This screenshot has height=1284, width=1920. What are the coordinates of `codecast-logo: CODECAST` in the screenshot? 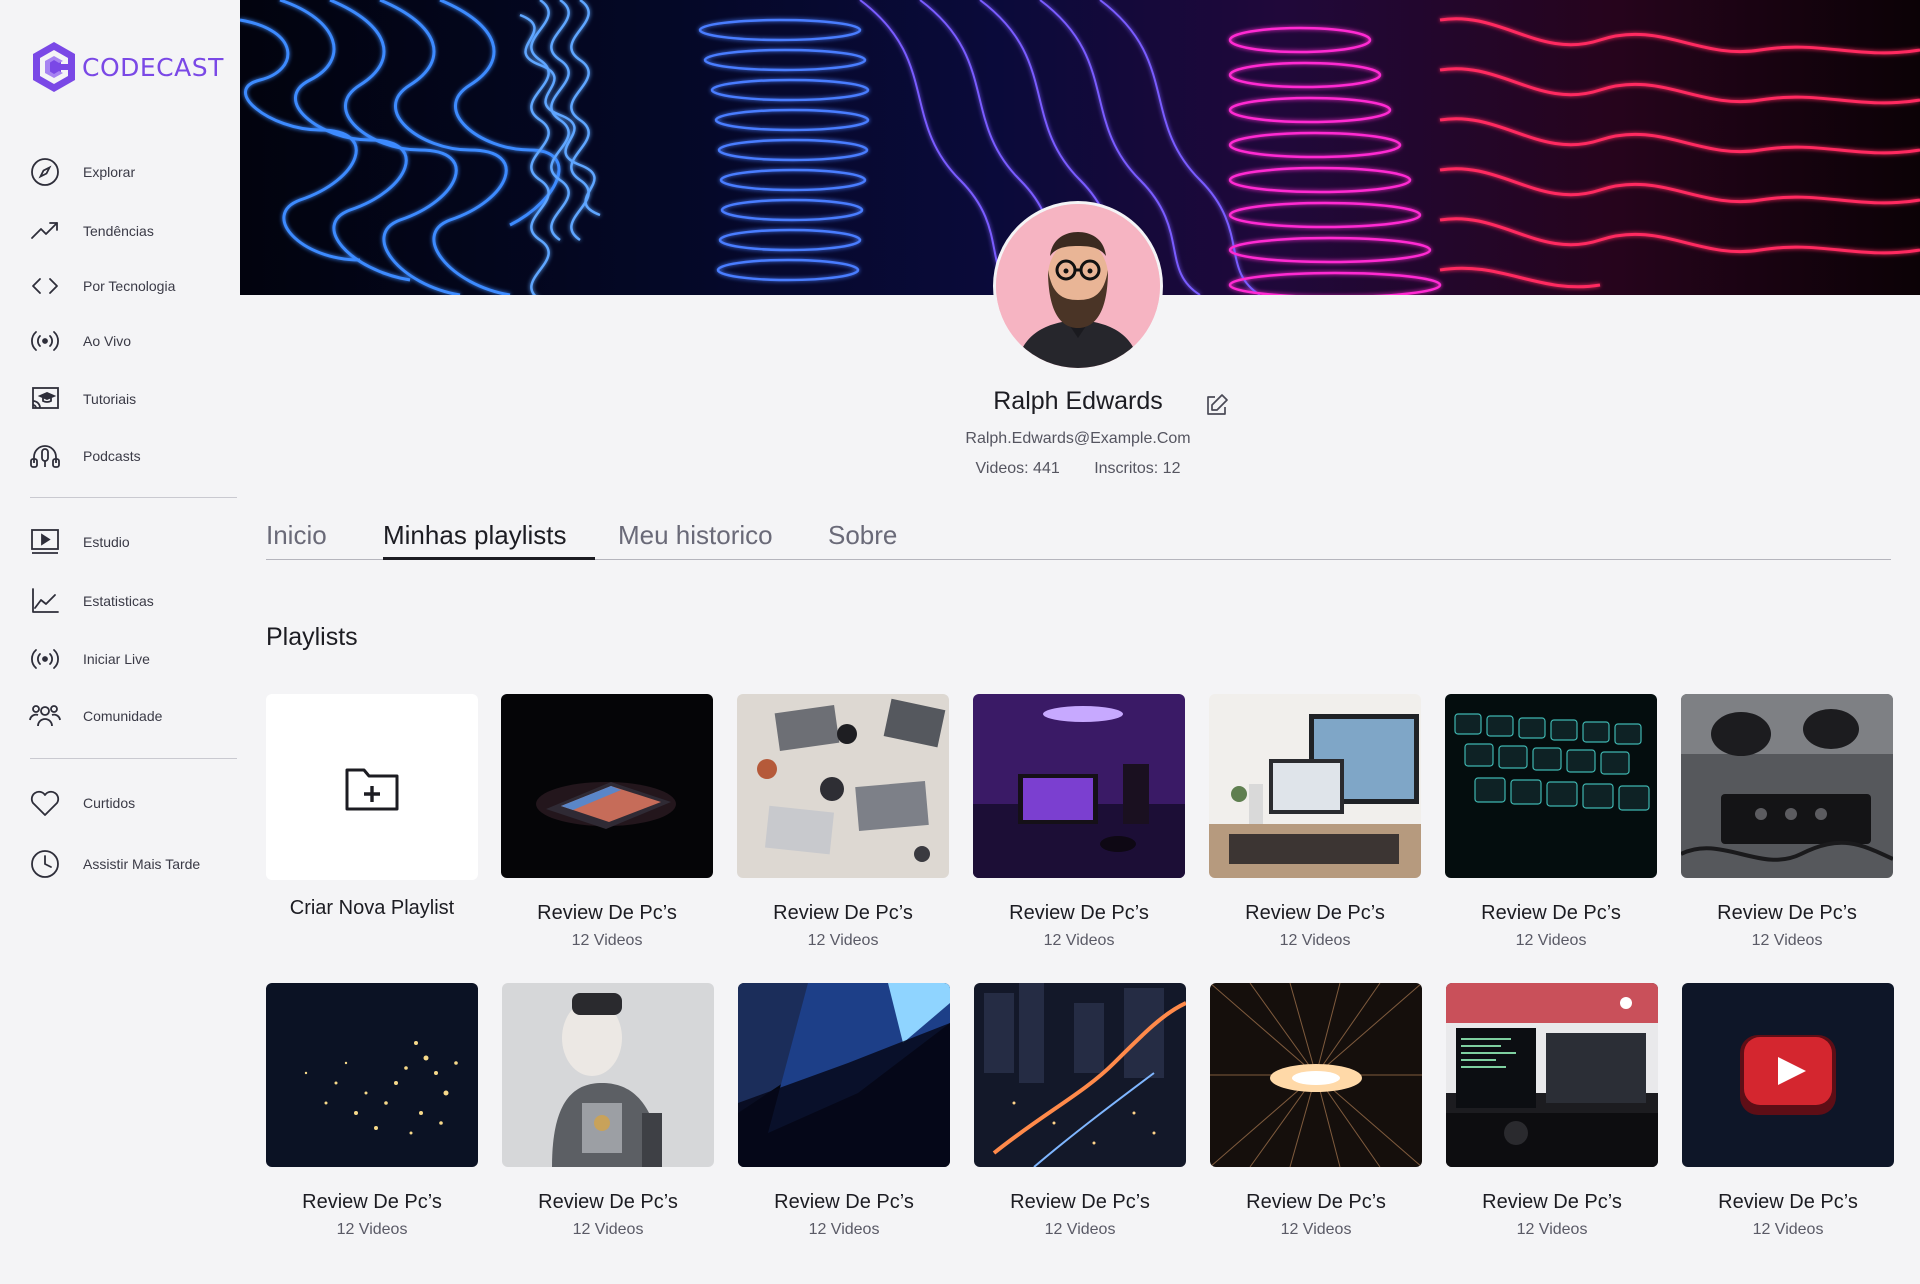 It's located at (127, 67).